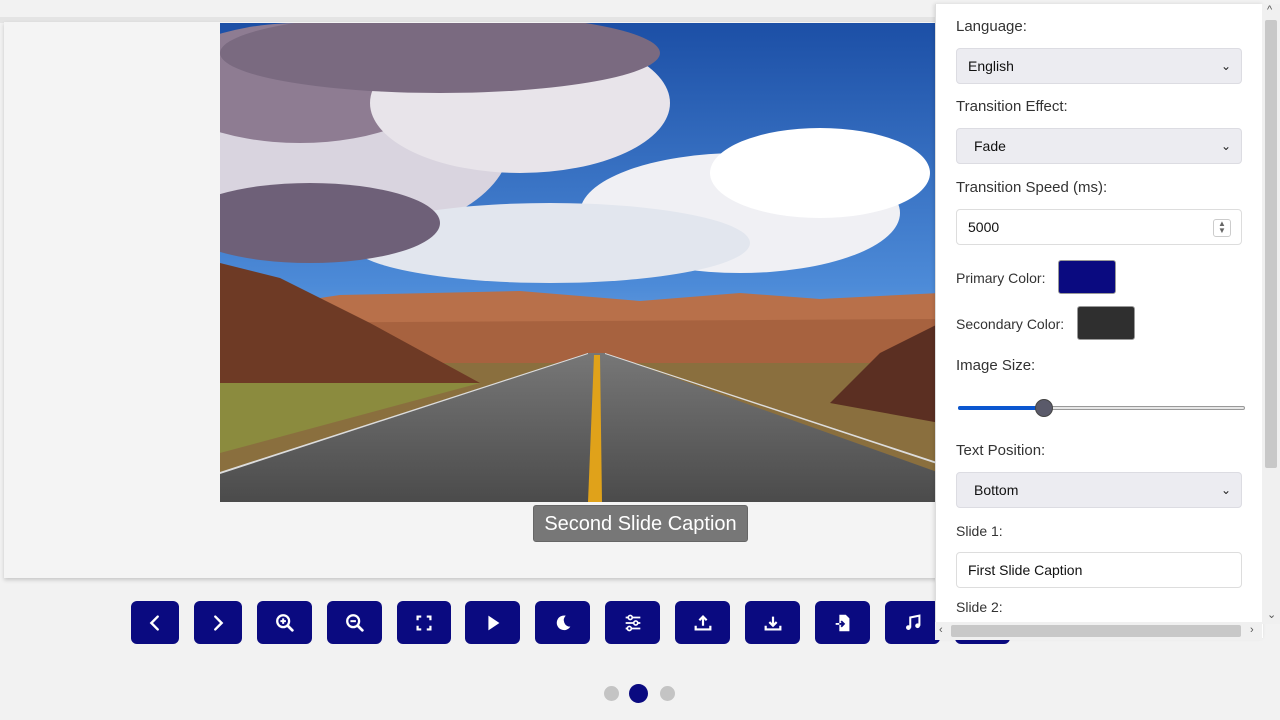 Image resolution: width=1280 pixels, height=720 pixels. Describe the element at coordinates (991, 26) in the screenshot. I see `language-label: Language:` at that location.